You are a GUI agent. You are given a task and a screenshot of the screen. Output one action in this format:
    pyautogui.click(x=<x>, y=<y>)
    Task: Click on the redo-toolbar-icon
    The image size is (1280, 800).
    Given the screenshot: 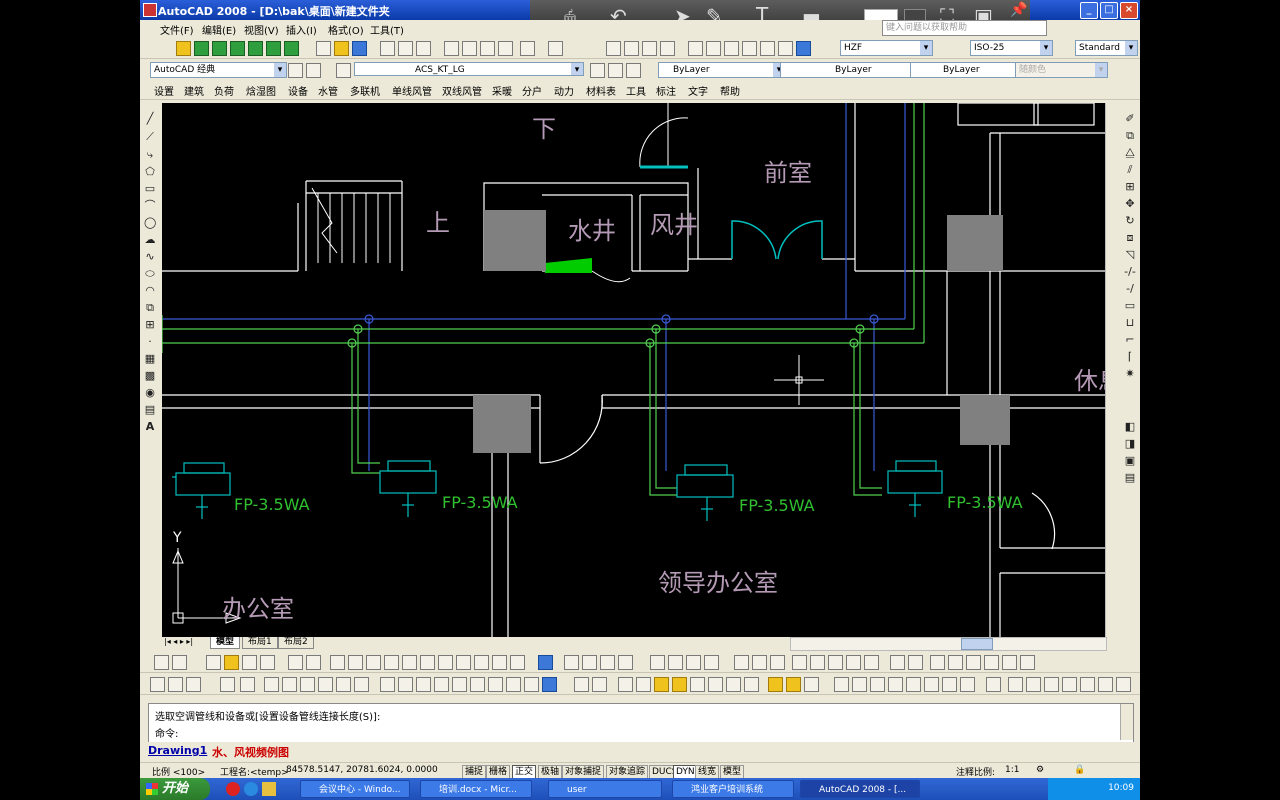 What is the action you would take?
    pyautogui.click(x=555, y=48)
    